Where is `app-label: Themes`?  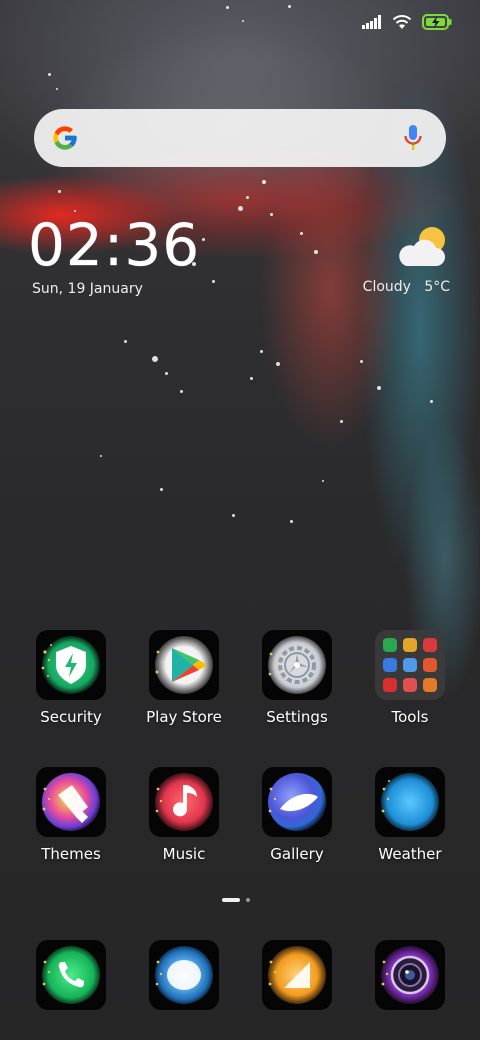
app-label: Themes is located at coordinates (71, 854).